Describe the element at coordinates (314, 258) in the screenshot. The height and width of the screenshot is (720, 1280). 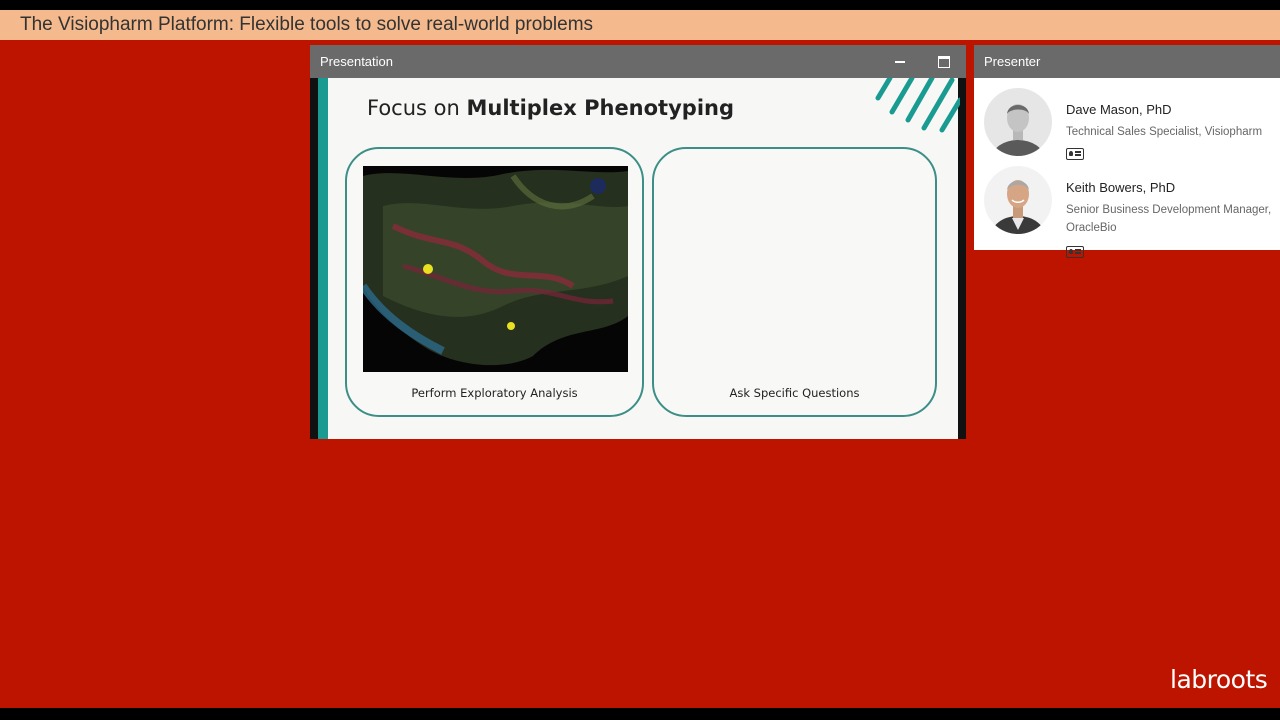
I see `slide-left-border` at that location.